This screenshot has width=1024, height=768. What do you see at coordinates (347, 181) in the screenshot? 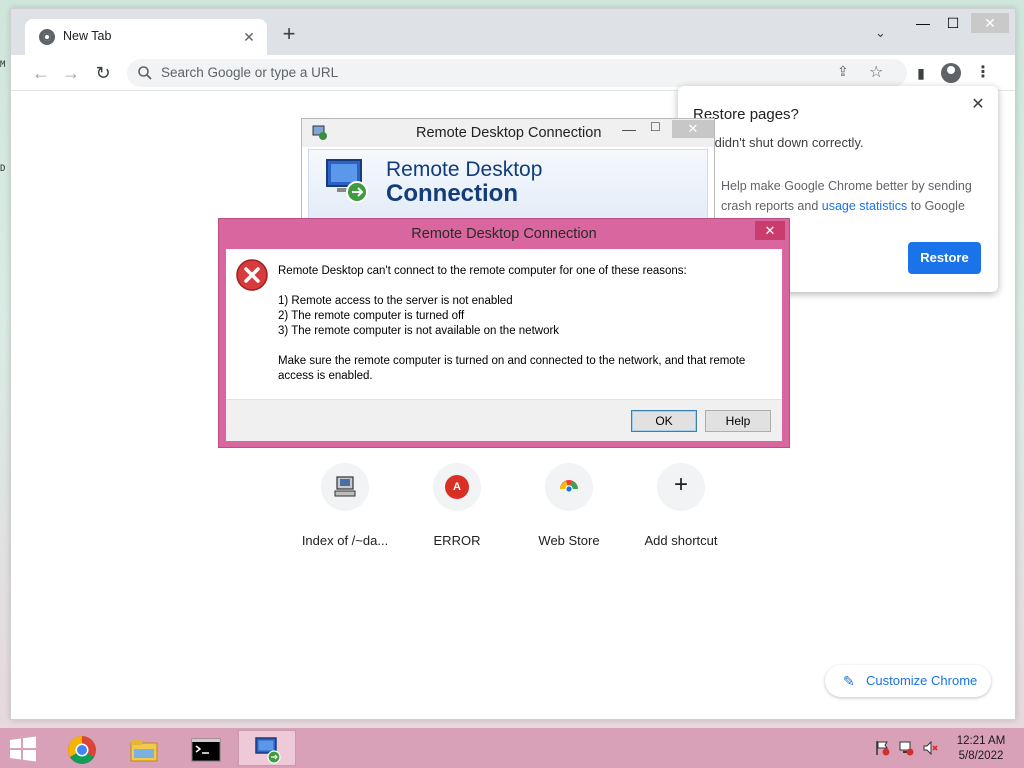
I see `remote-desktop-logo-icon` at bounding box center [347, 181].